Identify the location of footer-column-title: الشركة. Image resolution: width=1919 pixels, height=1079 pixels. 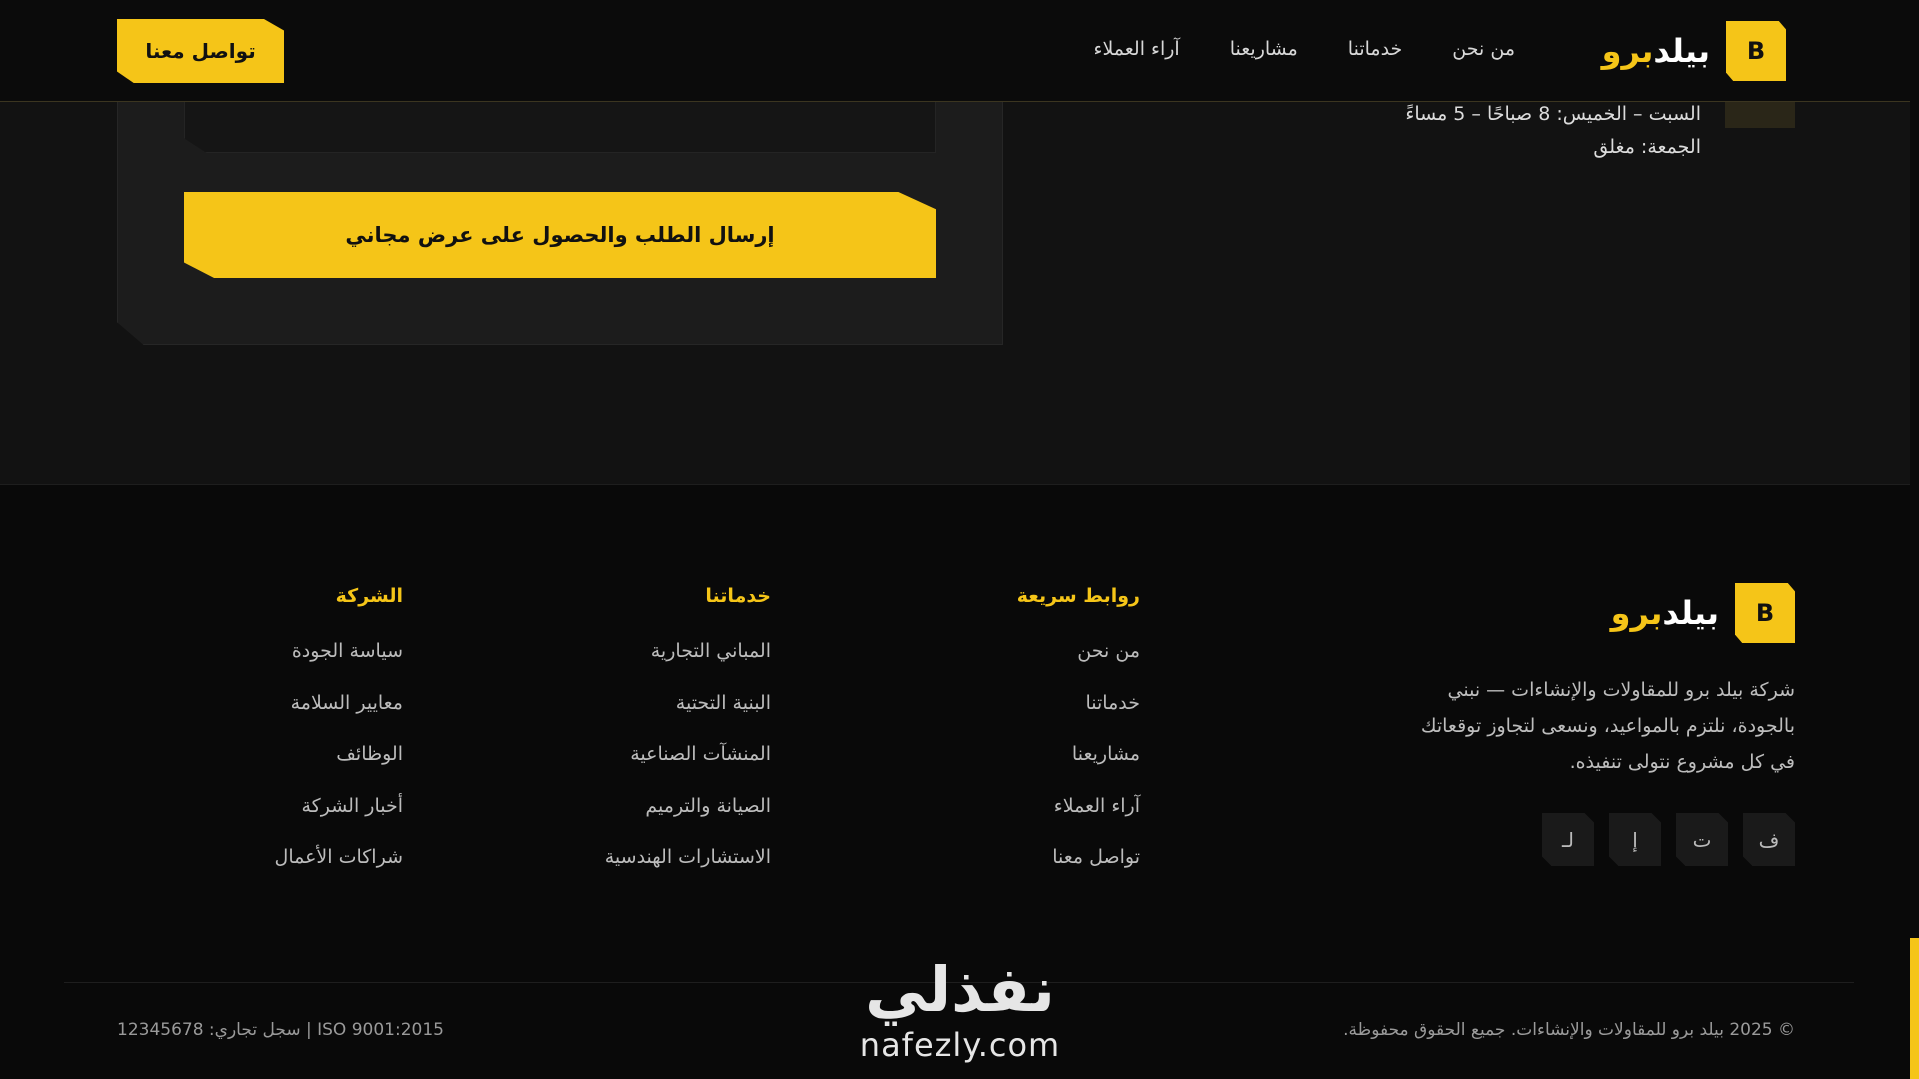
(369, 596).